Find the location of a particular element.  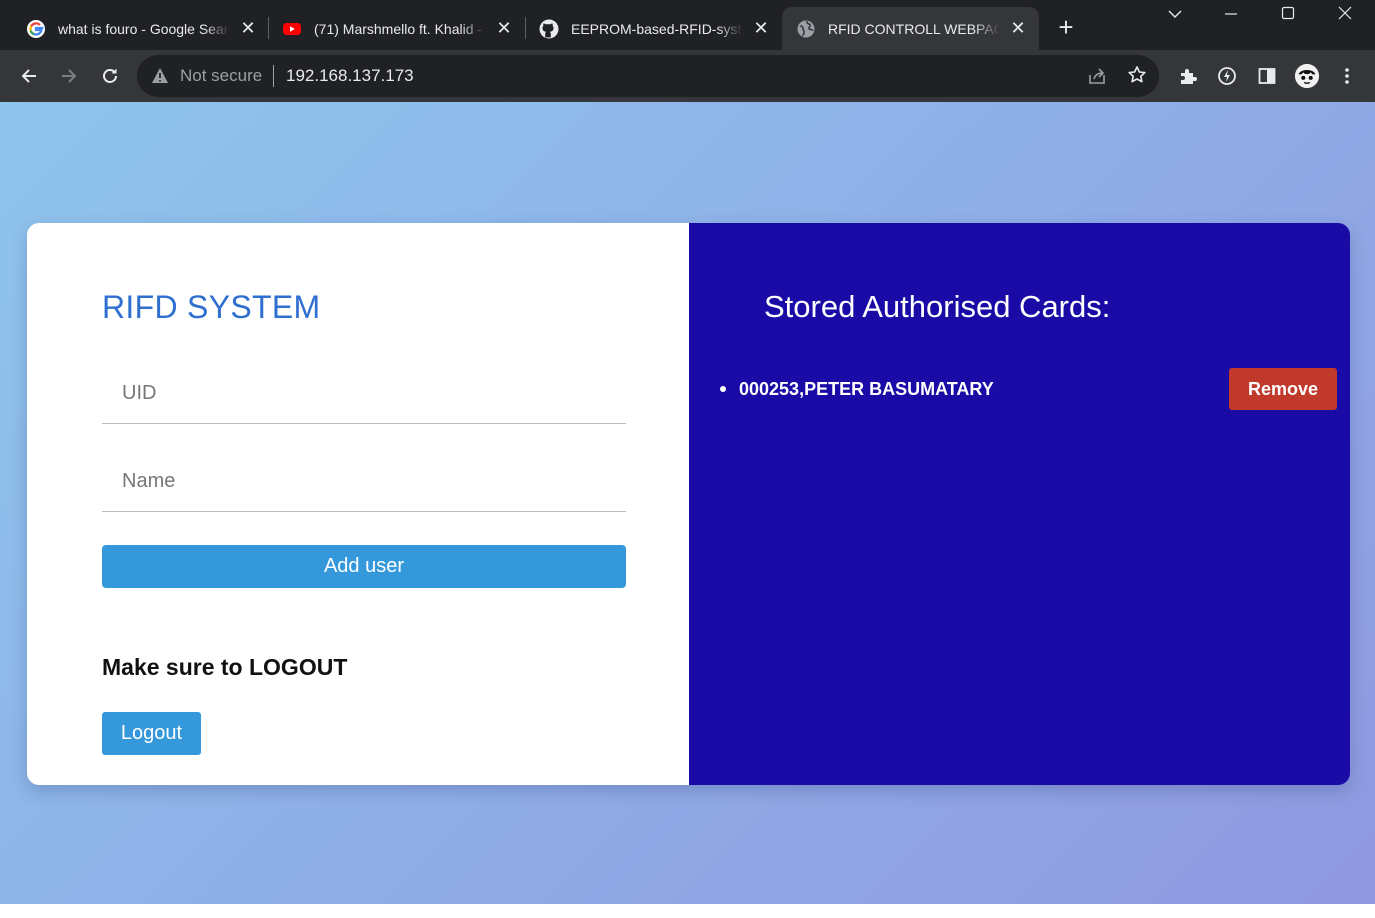

tab-github: EEPROM-based-RFID-system ✕ is located at coordinates (641, 28).